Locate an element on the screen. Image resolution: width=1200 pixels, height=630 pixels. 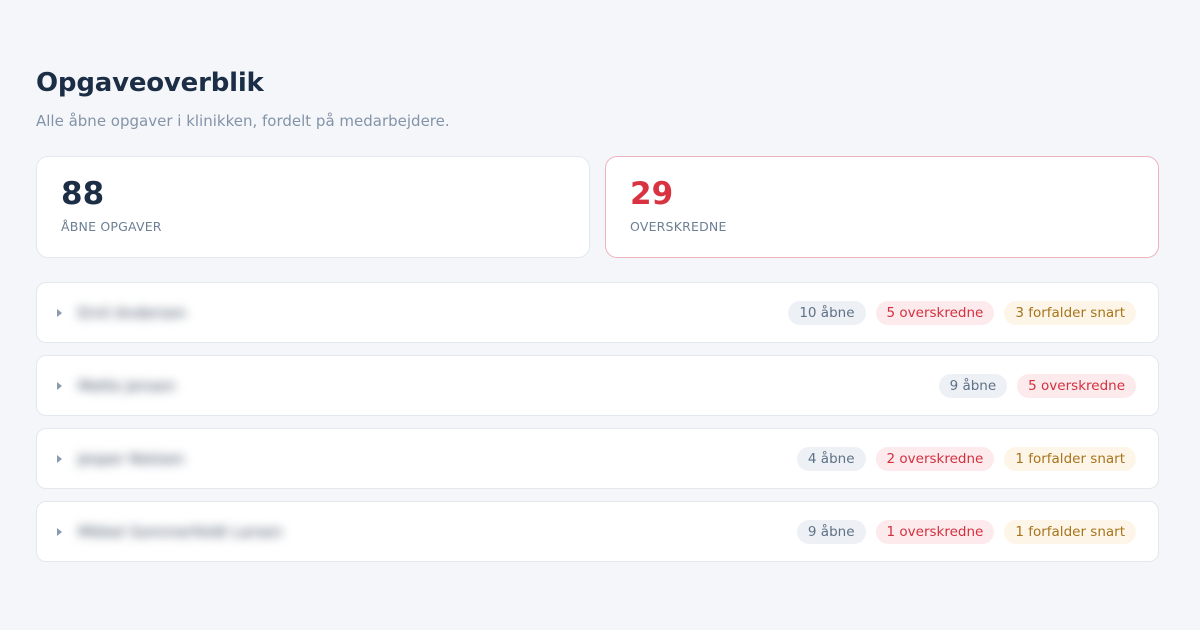
overdue-count-badge: 2 overskredne is located at coordinates (935, 458).